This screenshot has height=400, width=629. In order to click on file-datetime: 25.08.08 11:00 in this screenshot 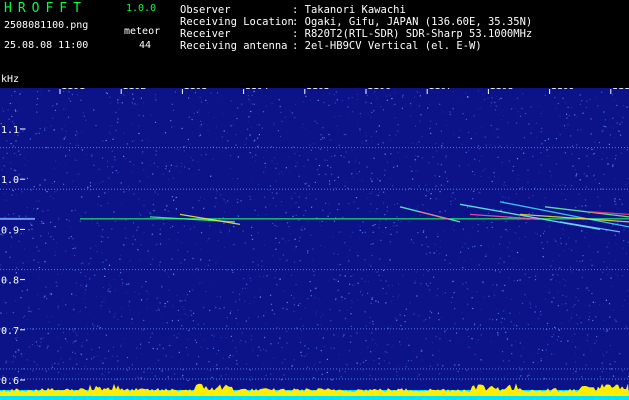, I will do `click(46, 45)`.